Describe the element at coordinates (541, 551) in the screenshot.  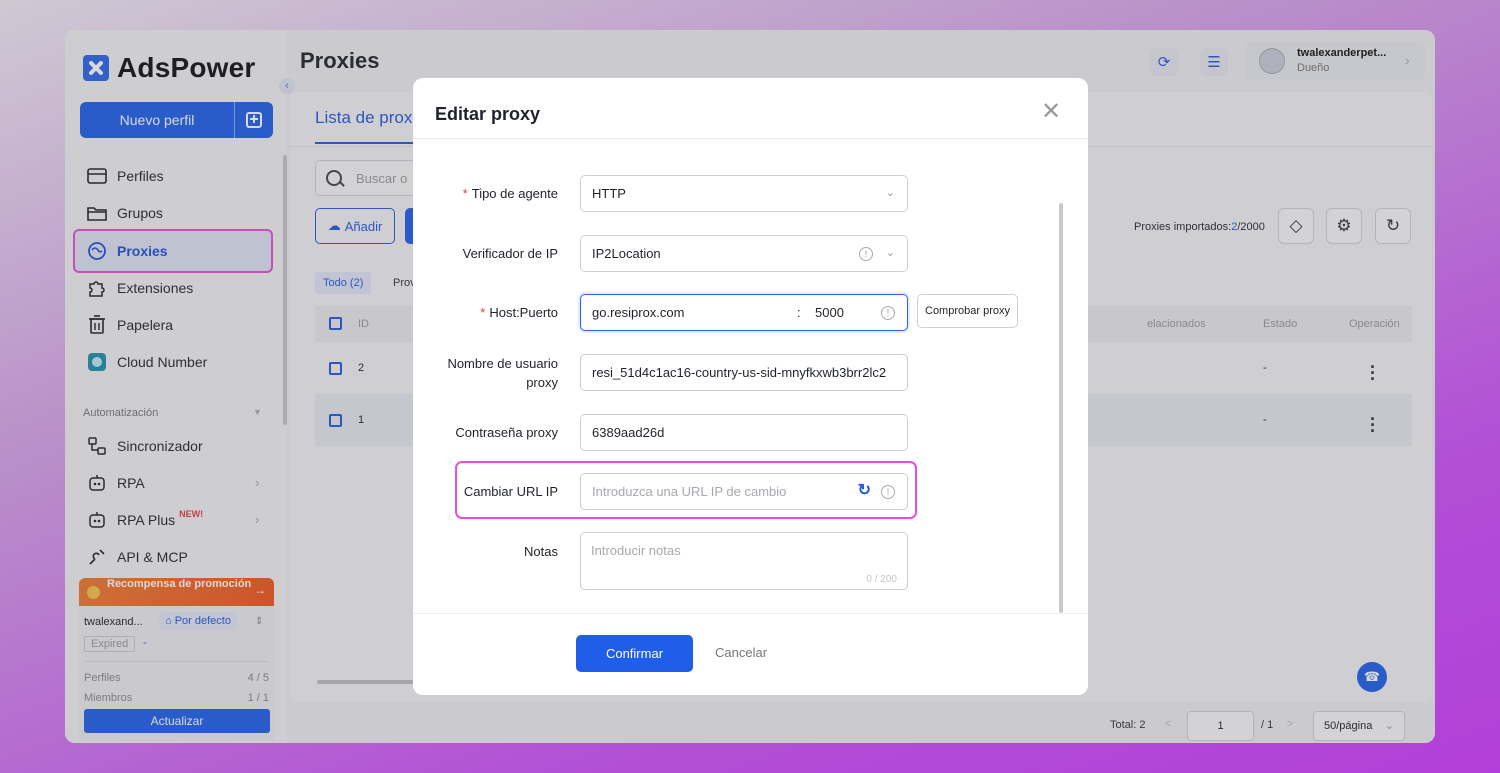
I see `notes-label: Notas` at that location.